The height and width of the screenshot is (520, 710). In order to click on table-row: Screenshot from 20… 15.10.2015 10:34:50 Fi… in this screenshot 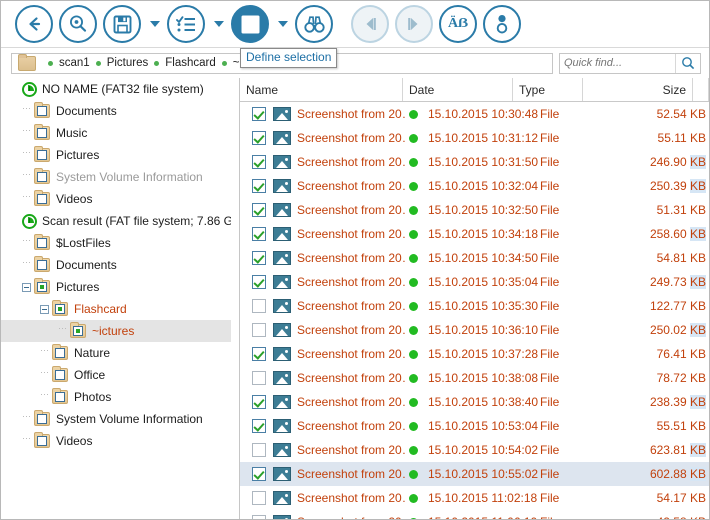, I will do `click(474, 258)`.